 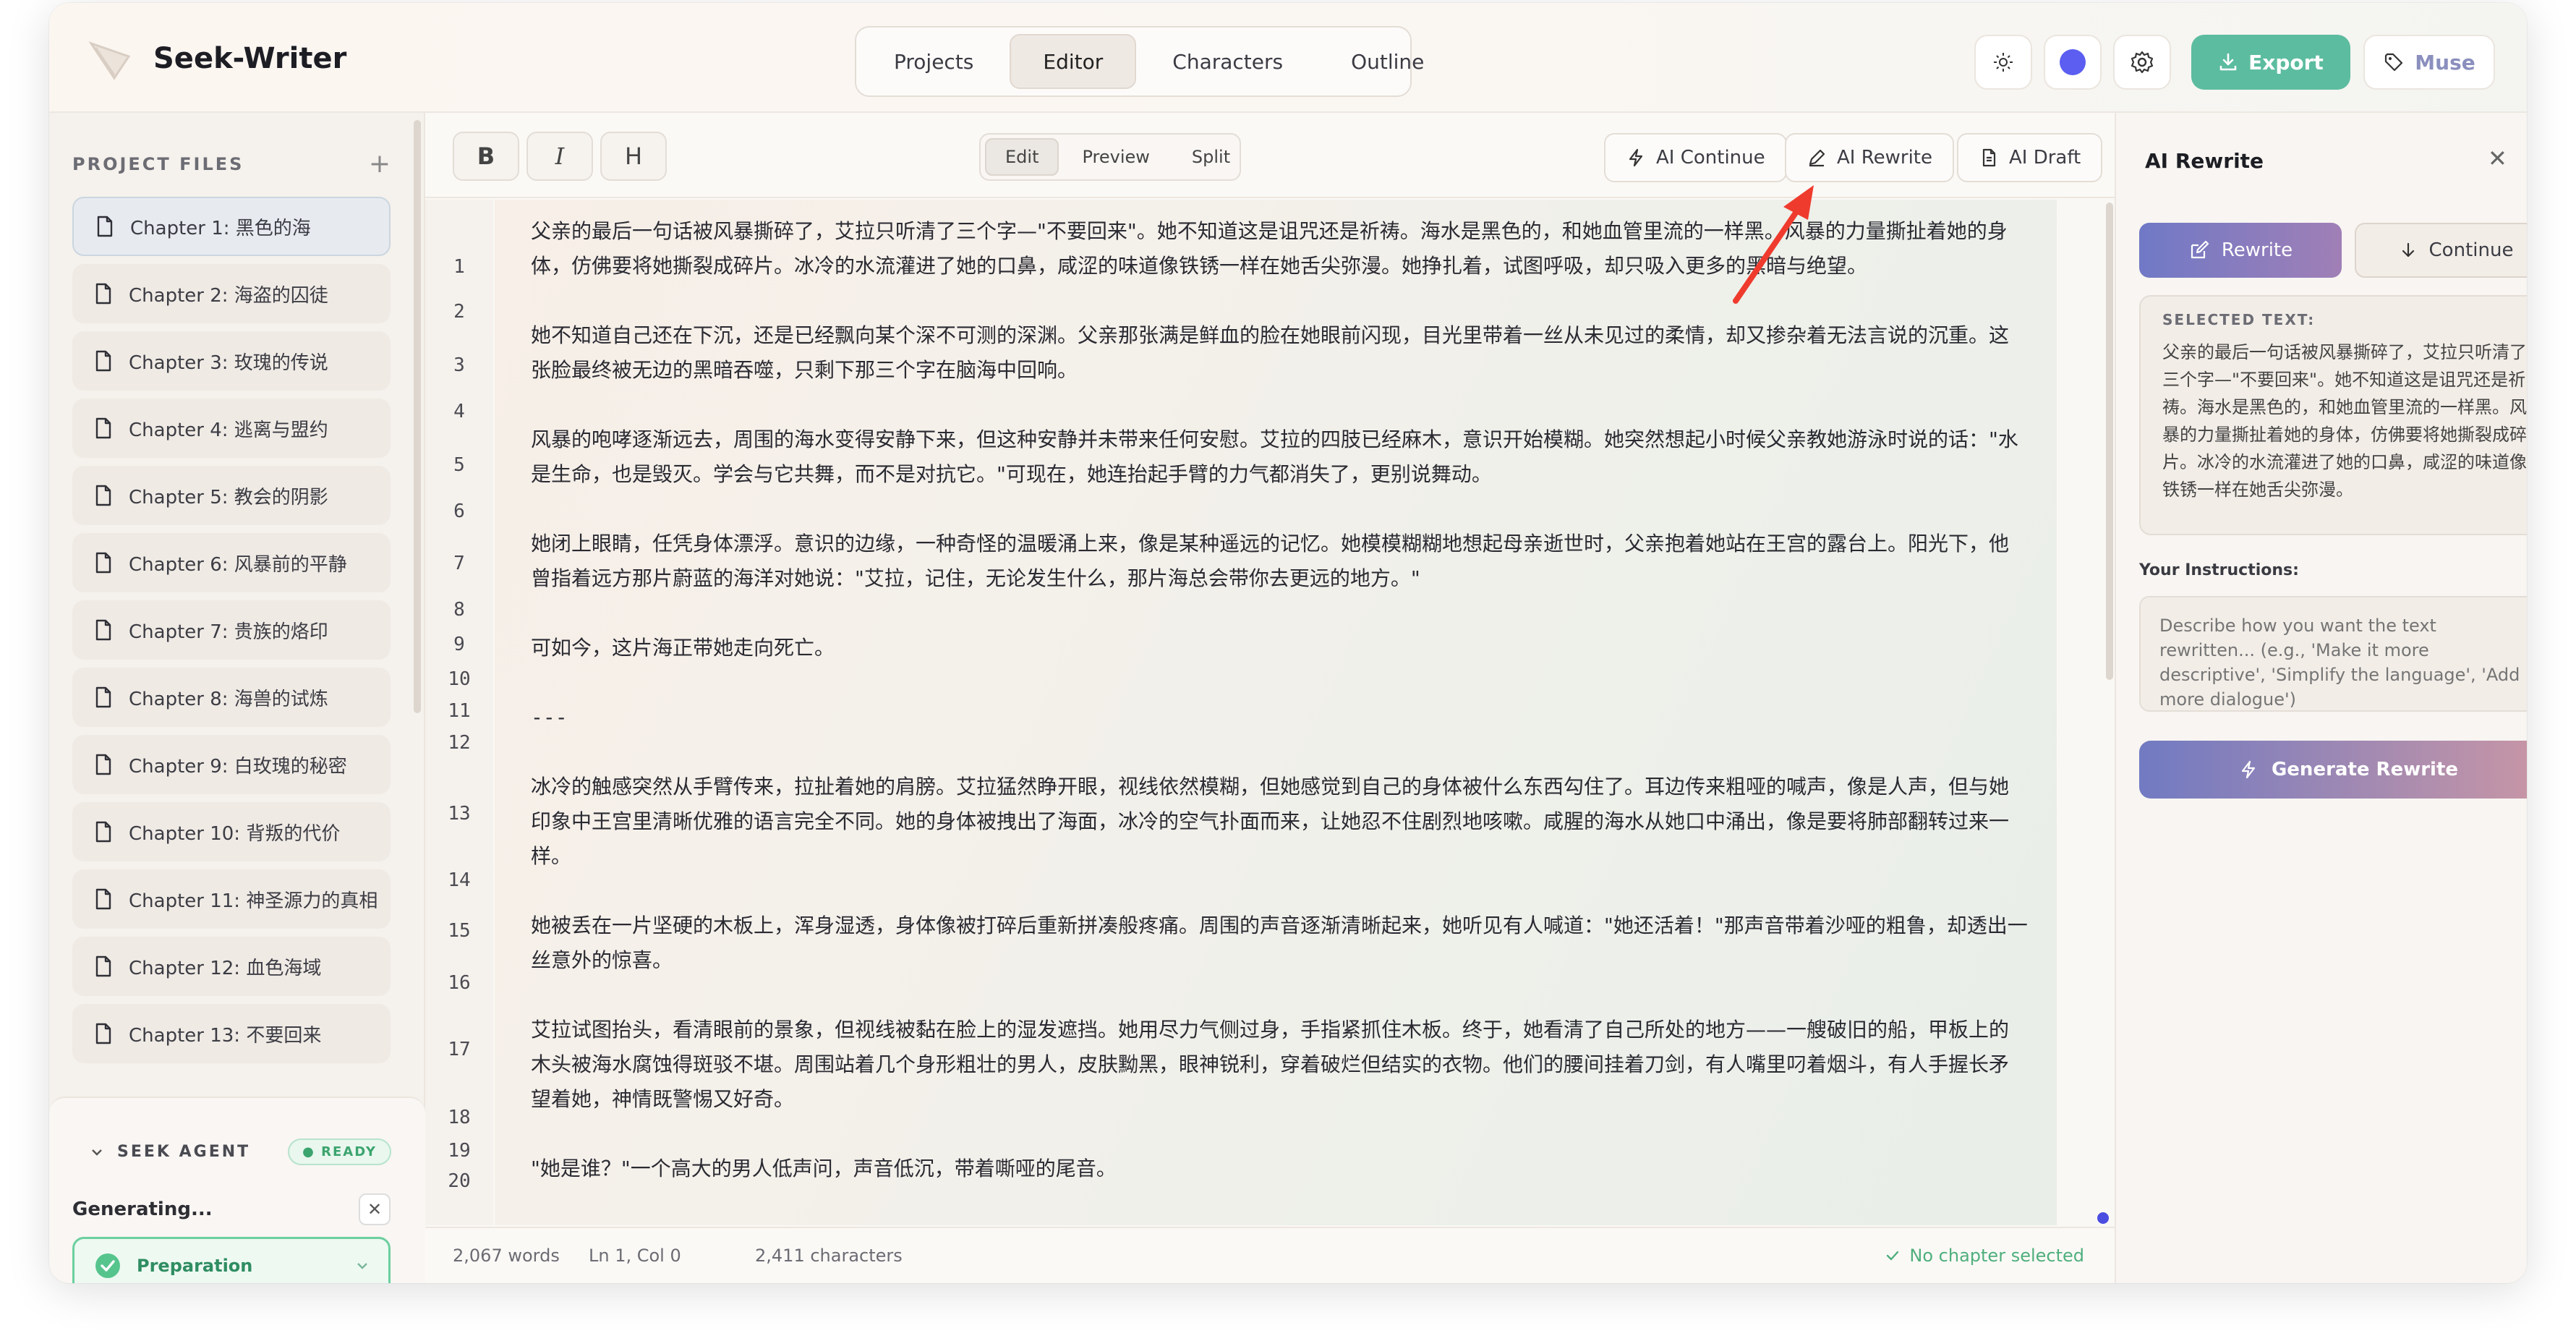 I want to click on editor-paragraph: "她是谁？"一个高大的男人低声问，声音低沉，带着嘶哑的尾音。, so click(x=1279, y=1168).